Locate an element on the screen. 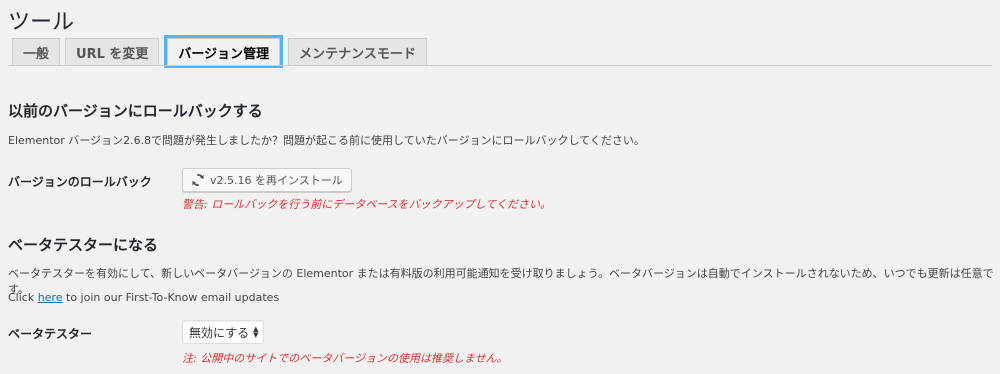  rollback-heading: 以前のバージョンにロールバックする is located at coordinates (135, 111).